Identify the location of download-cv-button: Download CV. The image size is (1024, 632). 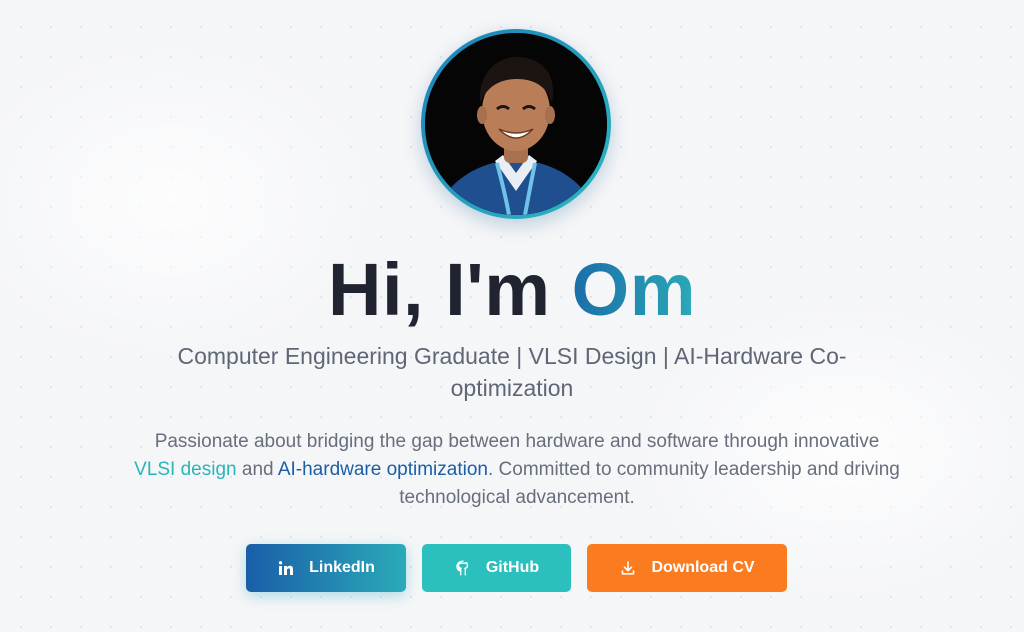
(687, 568).